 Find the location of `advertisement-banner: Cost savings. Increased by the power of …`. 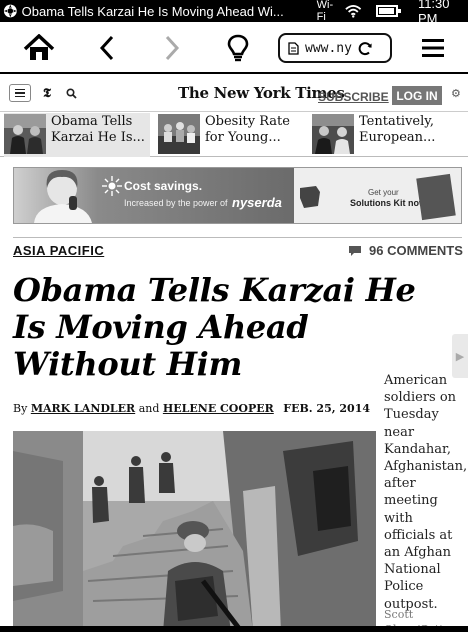

advertisement-banner: Cost savings. Increased by the power of … is located at coordinates (237, 195).